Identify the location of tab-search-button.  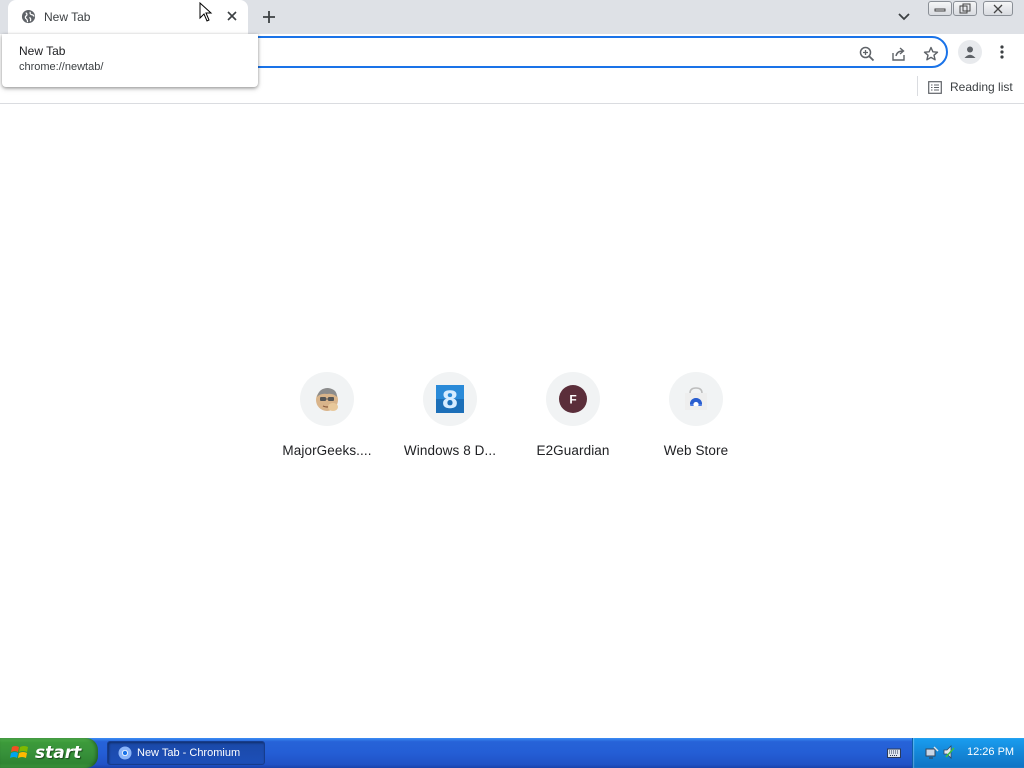
(904, 17).